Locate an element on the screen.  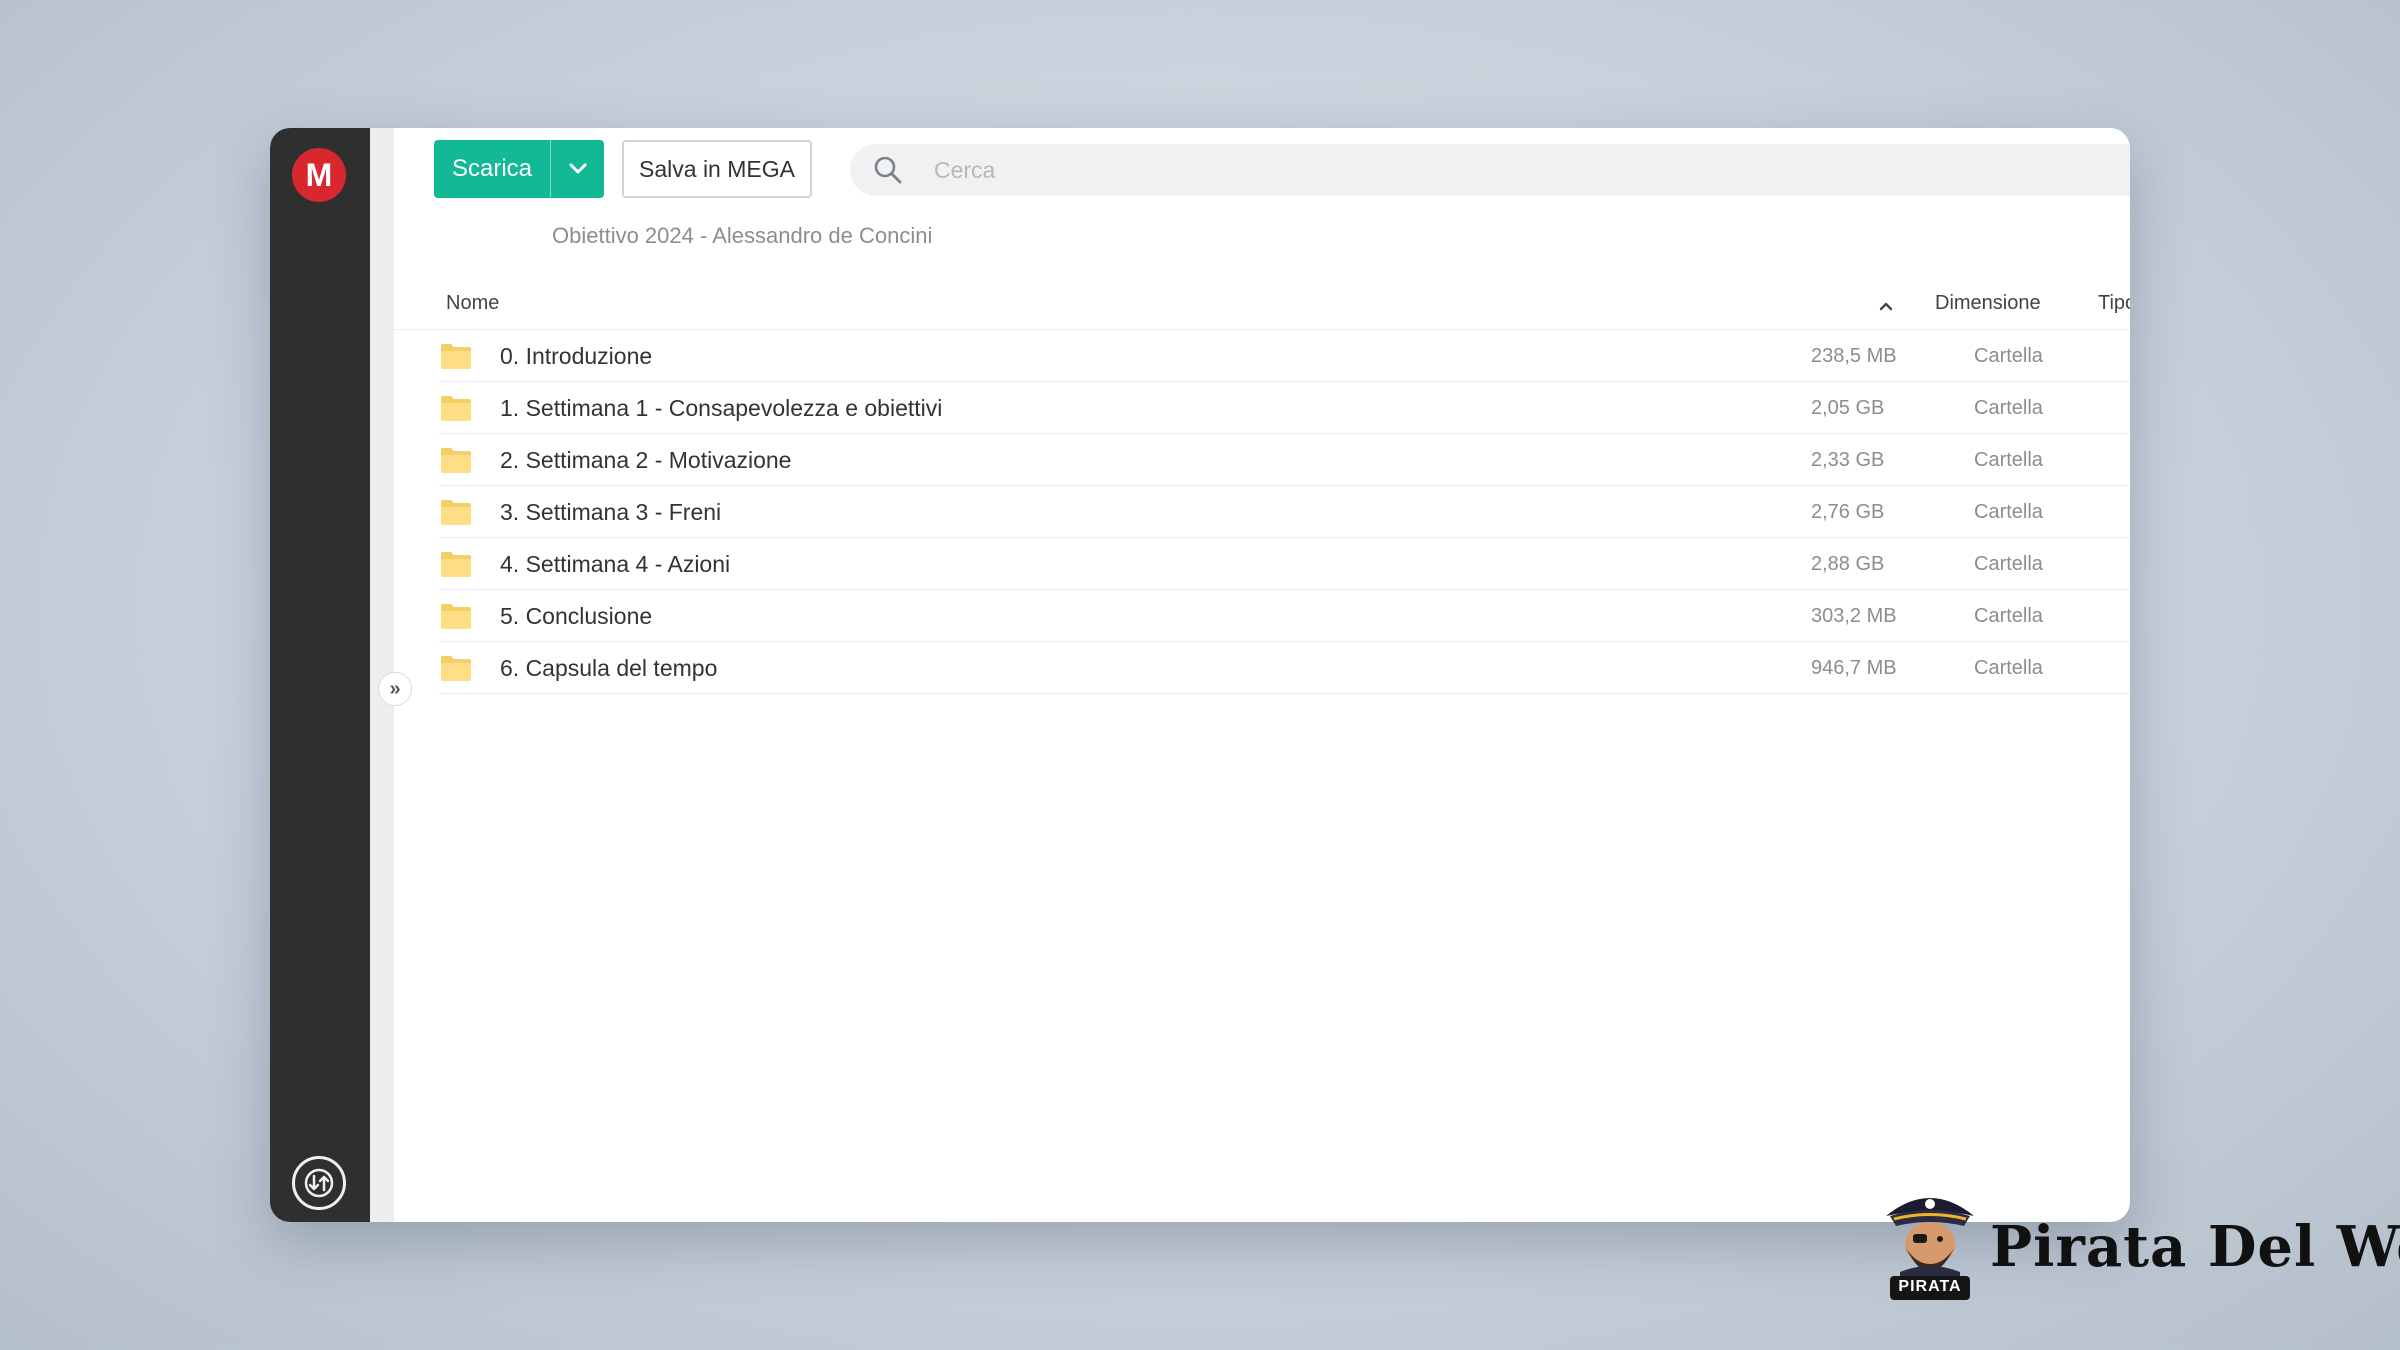
row-size: 2,05 GB is located at coordinates (1848, 408).